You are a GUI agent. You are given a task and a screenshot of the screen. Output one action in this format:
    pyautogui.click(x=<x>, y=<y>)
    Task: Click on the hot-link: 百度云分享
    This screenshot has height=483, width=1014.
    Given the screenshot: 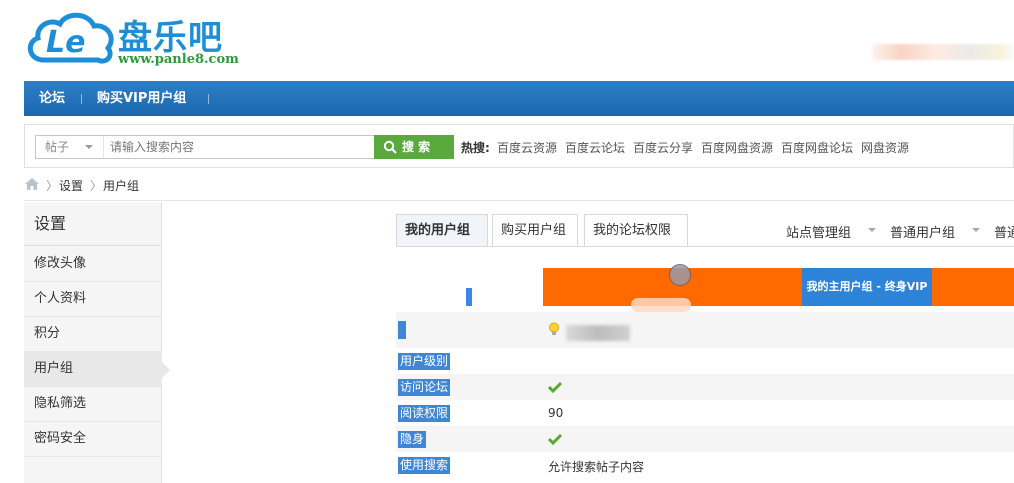 What is the action you would take?
    pyautogui.click(x=663, y=147)
    